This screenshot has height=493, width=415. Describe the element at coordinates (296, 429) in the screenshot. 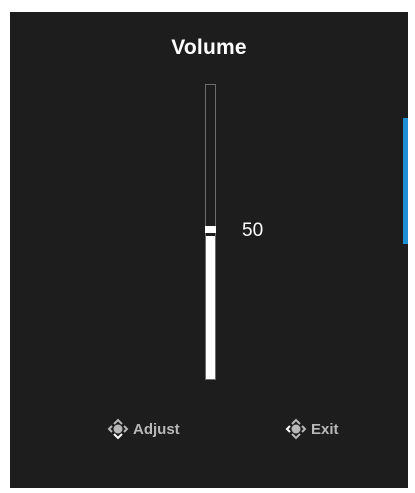

I see `joystick-left-icon` at that location.